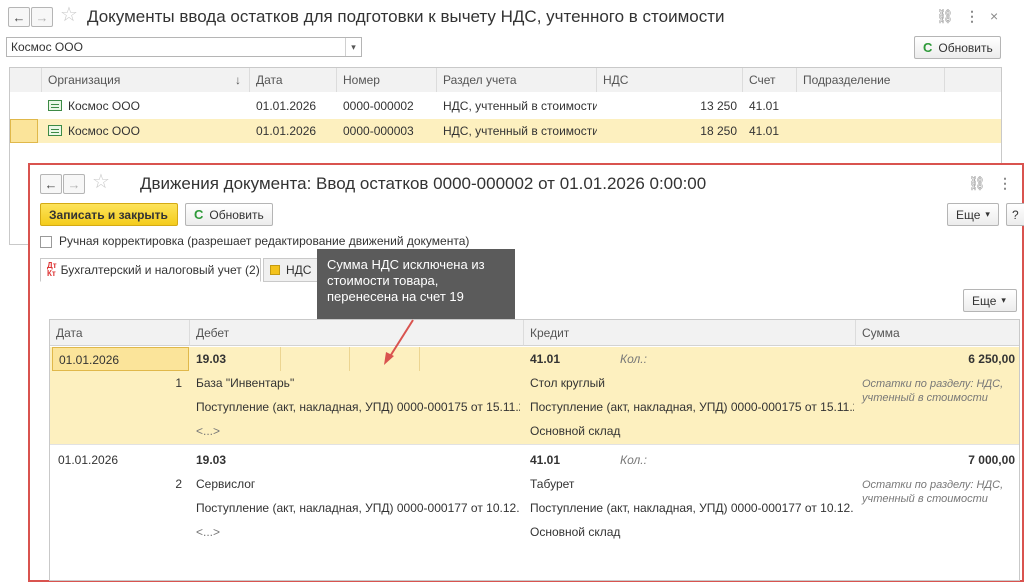  I want to click on column-header-credit: Кредит, so click(690, 333).